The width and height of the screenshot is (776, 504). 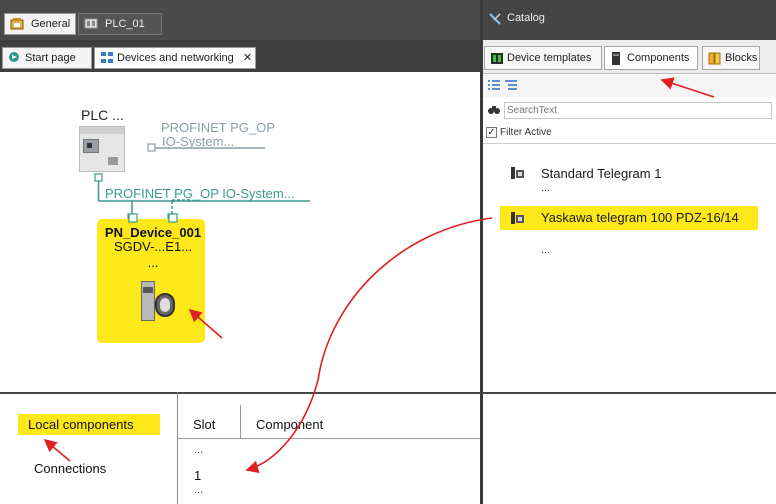 What do you see at coordinates (247, 58) in the screenshot?
I see `close-icon: ✕` at bounding box center [247, 58].